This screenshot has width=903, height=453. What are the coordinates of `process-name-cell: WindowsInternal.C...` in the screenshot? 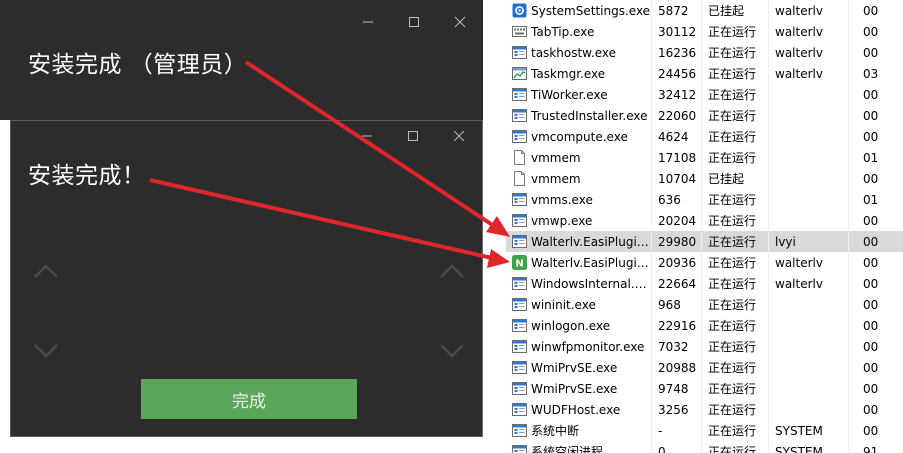 It's located at (579, 283).